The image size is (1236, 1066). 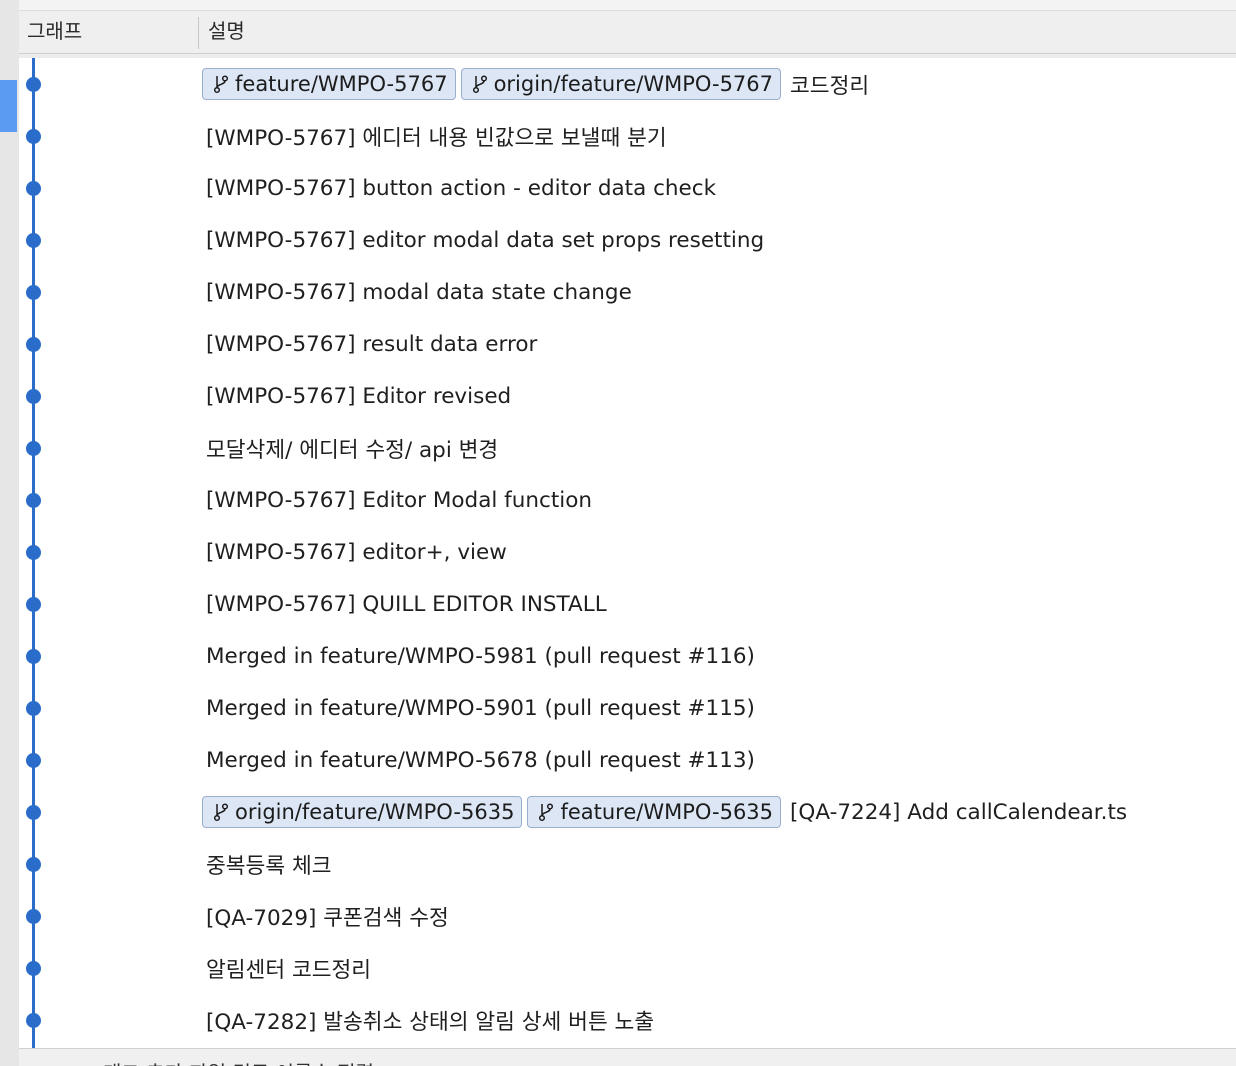 I want to click on branch-tag: origin/feature/WMPO-5767, so click(x=621, y=84).